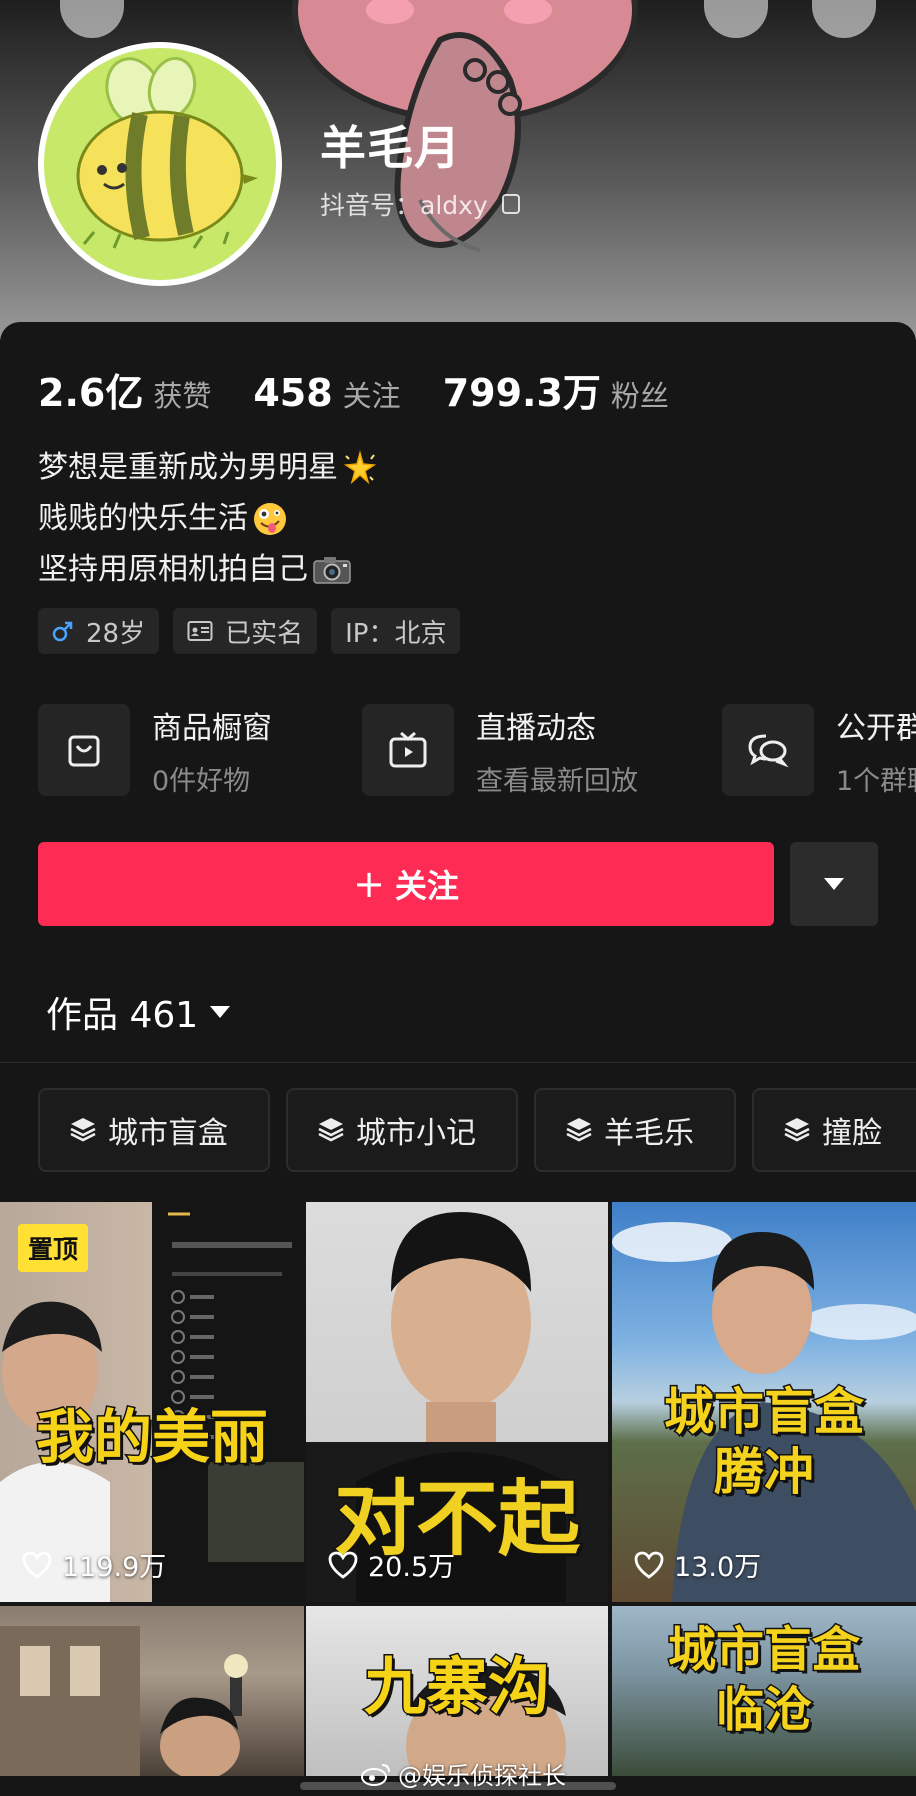 This screenshot has height=1796, width=916. I want to click on video-caption: 我的美丽, so click(151, 1437).